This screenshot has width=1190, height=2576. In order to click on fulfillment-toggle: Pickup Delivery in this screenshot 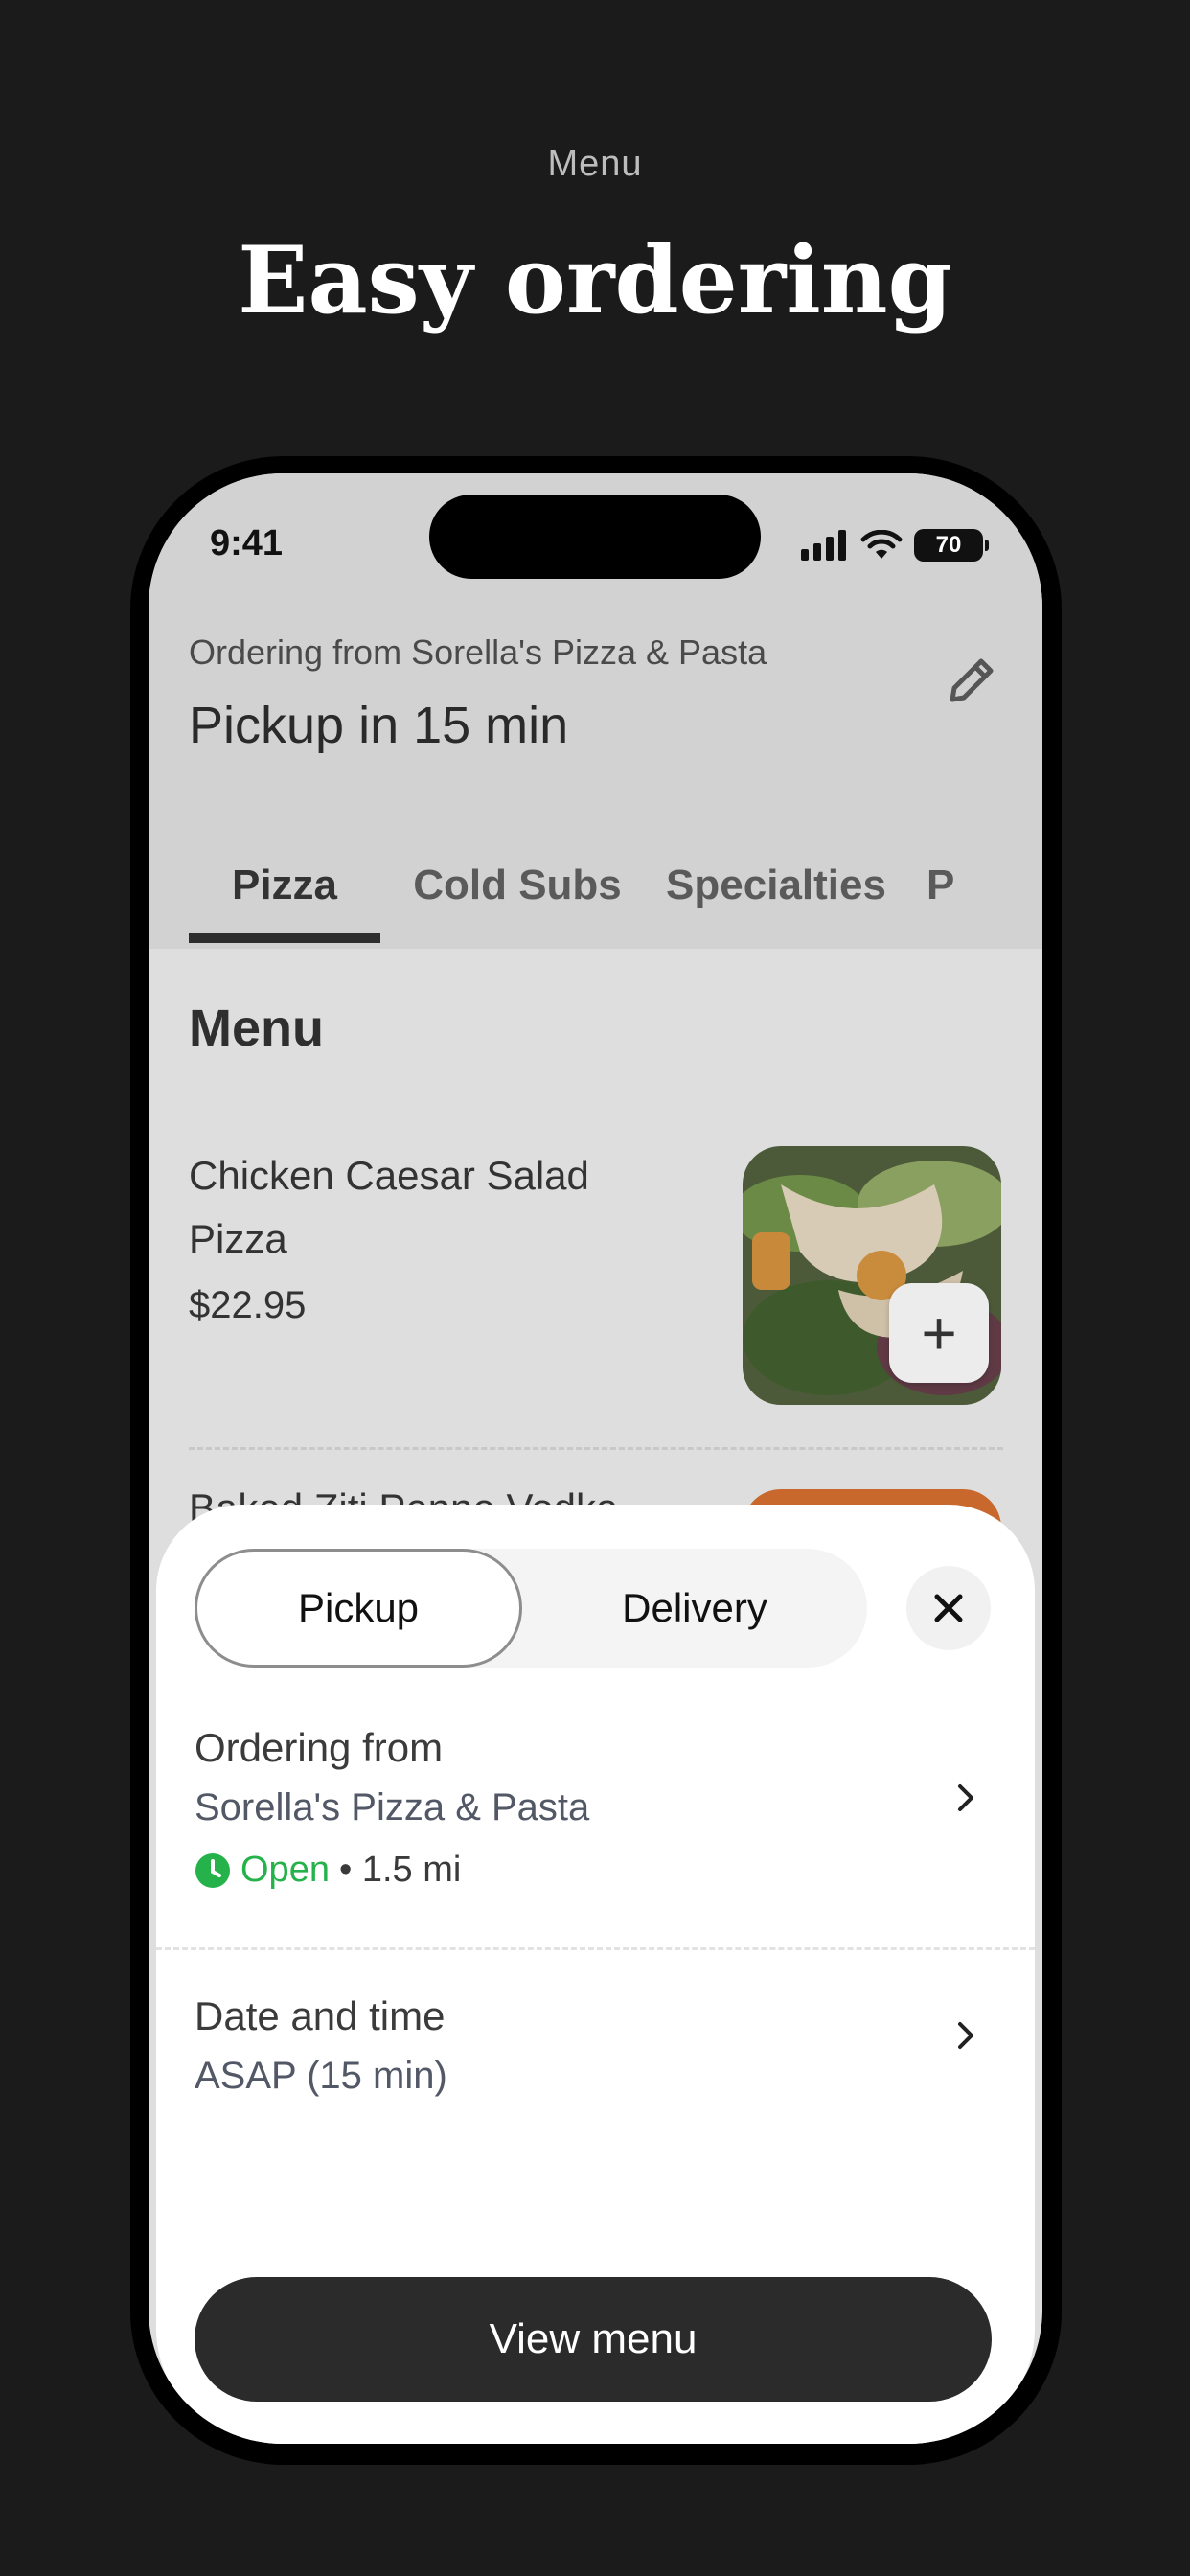, I will do `click(531, 1608)`.